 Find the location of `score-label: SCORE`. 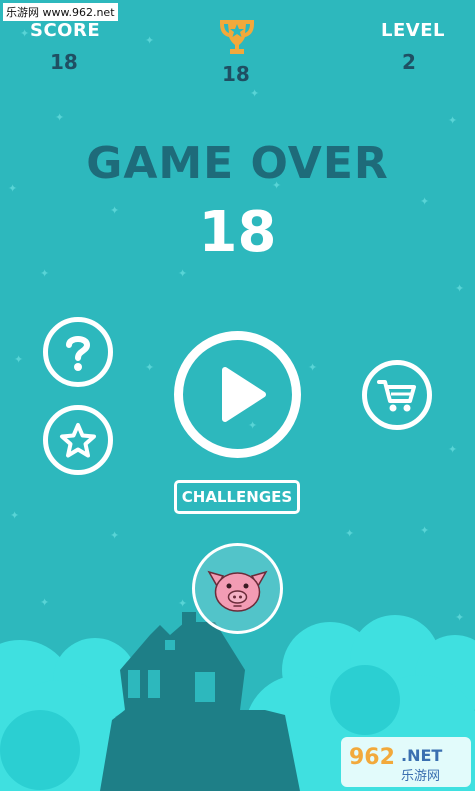

score-label: SCORE is located at coordinates (65, 30).